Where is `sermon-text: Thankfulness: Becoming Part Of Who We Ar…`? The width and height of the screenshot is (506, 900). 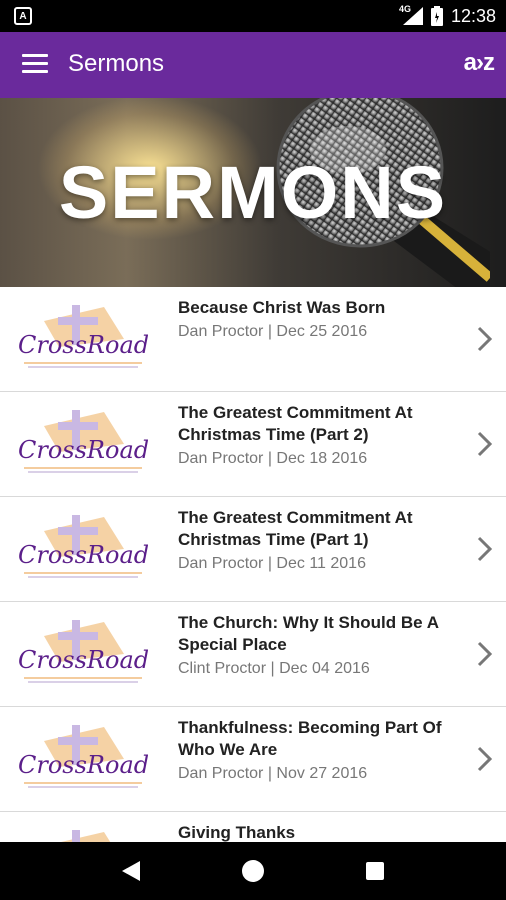
sermon-text: Thankfulness: Becoming Part Of Who We Ar… is located at coordinates (318, 751).